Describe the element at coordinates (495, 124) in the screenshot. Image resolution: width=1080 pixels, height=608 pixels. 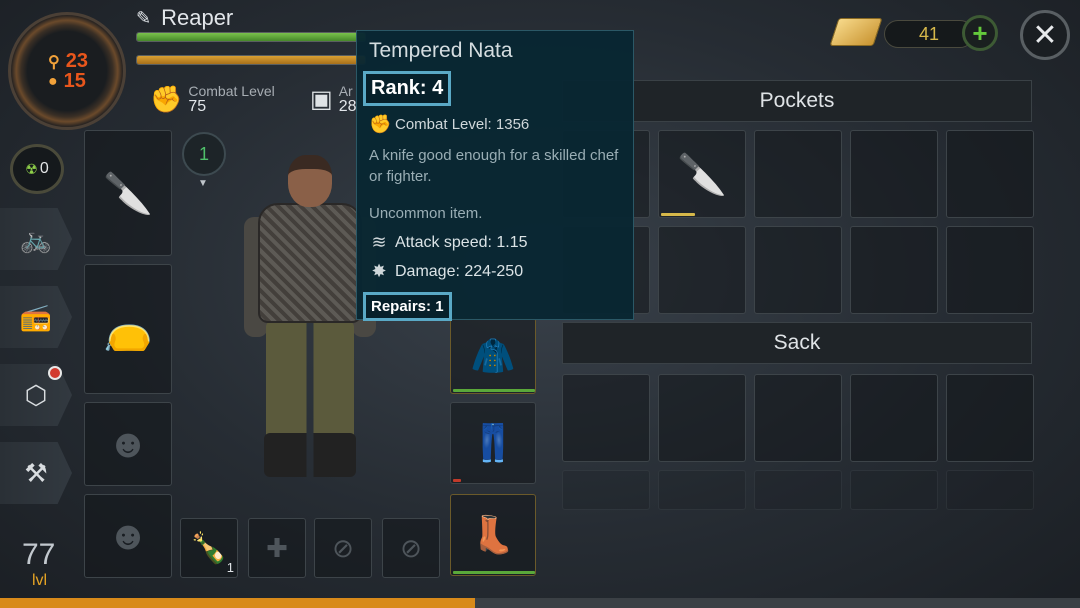
I see `item-combat-level-row: ✊ Combat Level: 1356` at that location.